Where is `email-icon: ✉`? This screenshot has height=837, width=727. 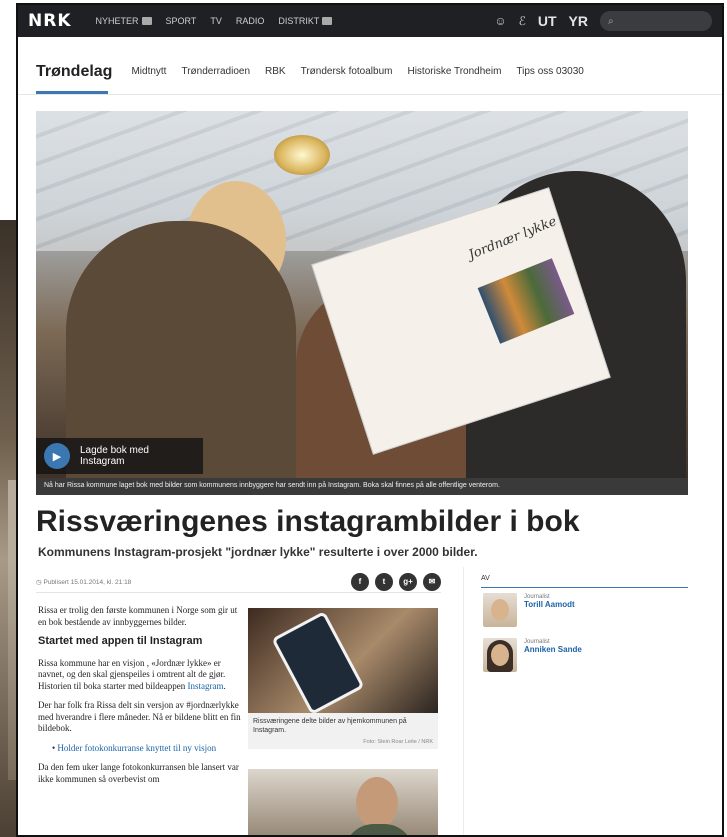 email-icon: ✉ is located at coordinates (432, 581).